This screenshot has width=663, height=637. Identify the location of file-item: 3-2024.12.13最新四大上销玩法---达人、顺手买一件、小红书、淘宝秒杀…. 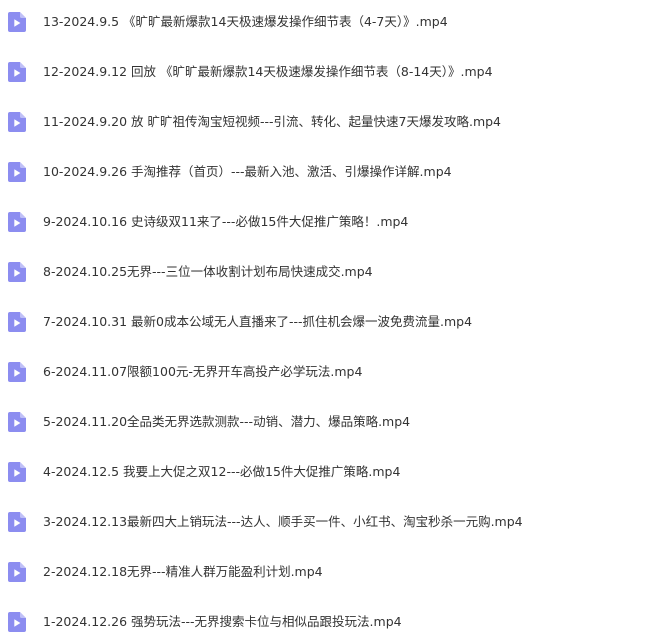
(331, 522).